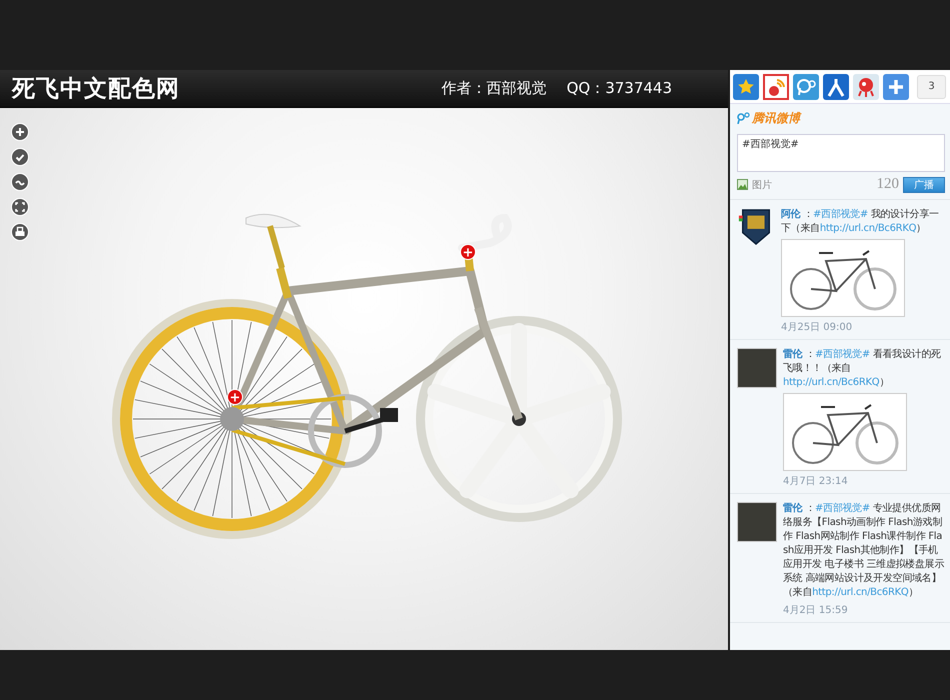  What do you see at coordinates (896, 87) in the screenshot?
I see `plus-icon` at bounding box center [896, 87].